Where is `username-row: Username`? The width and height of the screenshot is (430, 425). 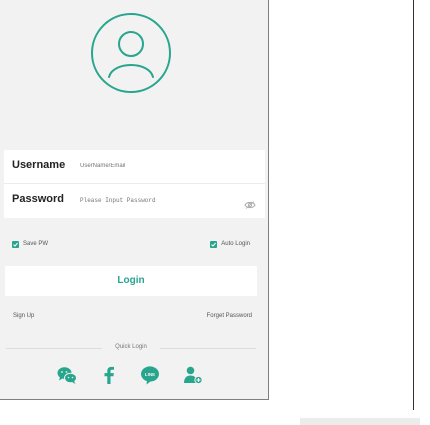
username-row: Username is located at coordinates (134, 167).